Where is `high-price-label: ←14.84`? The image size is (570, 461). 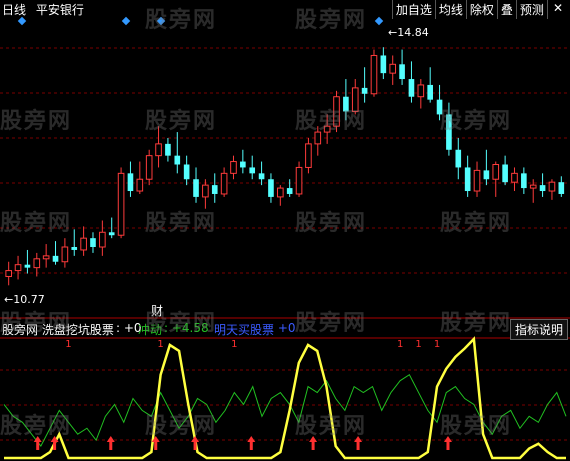
high-price-label: ←14.84 is located at coordinates (408, 32).